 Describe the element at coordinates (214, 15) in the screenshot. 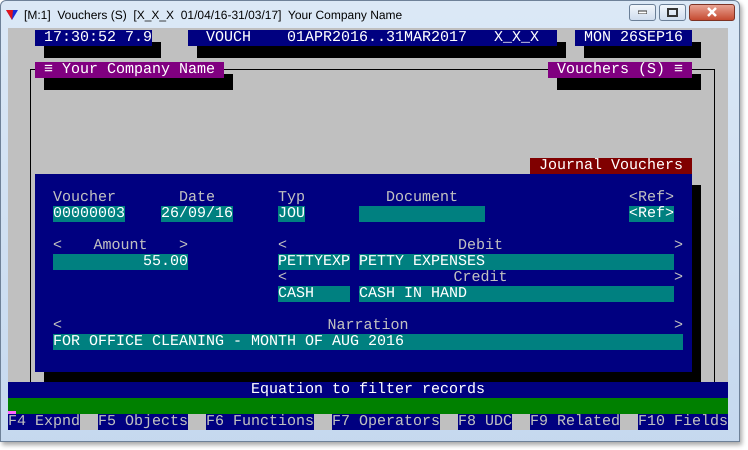

I see `window-title: [M:1] Vouchers (S) [X_X_X 01/04/16-31/03/17] Your Company Name` at that location.